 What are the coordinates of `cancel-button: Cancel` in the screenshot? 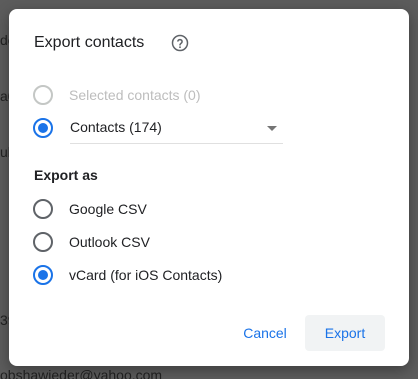 It's located at (265, 333).